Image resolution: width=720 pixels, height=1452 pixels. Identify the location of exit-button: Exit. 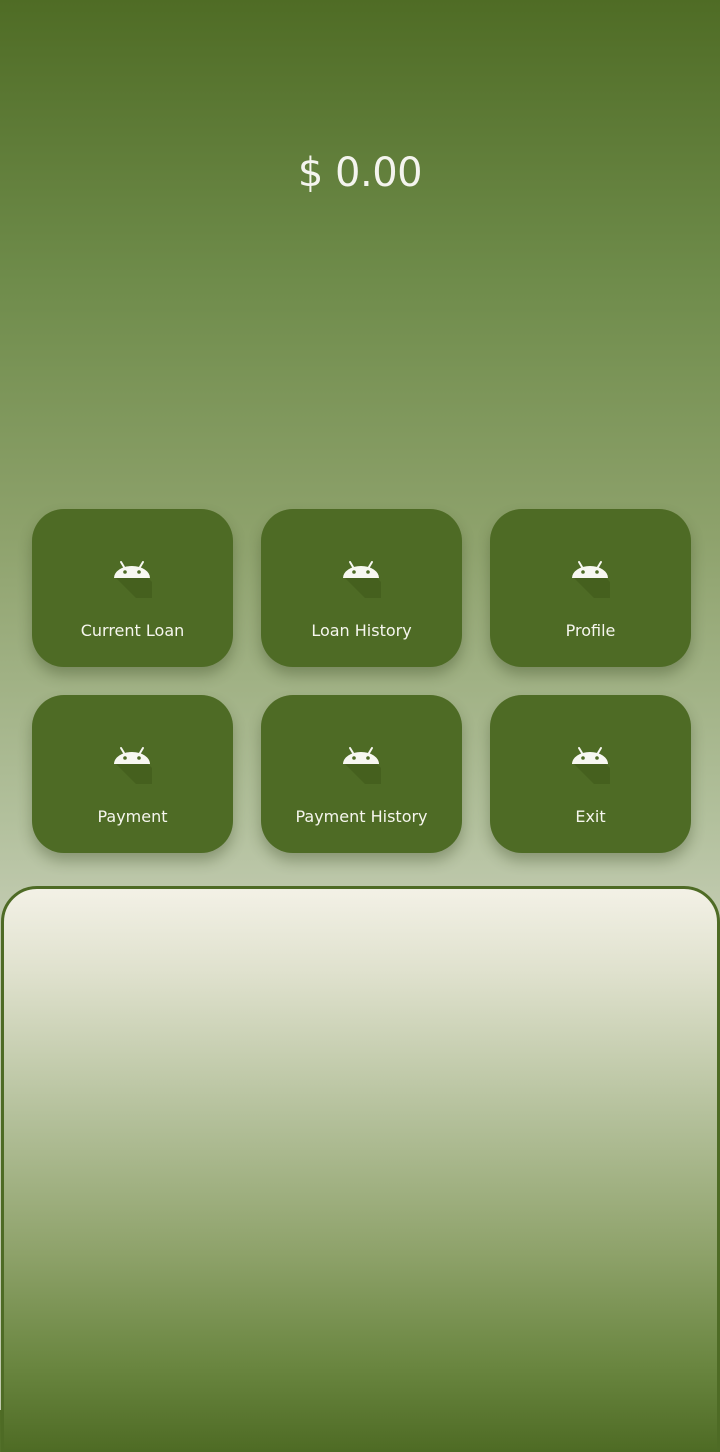
(590, 774).